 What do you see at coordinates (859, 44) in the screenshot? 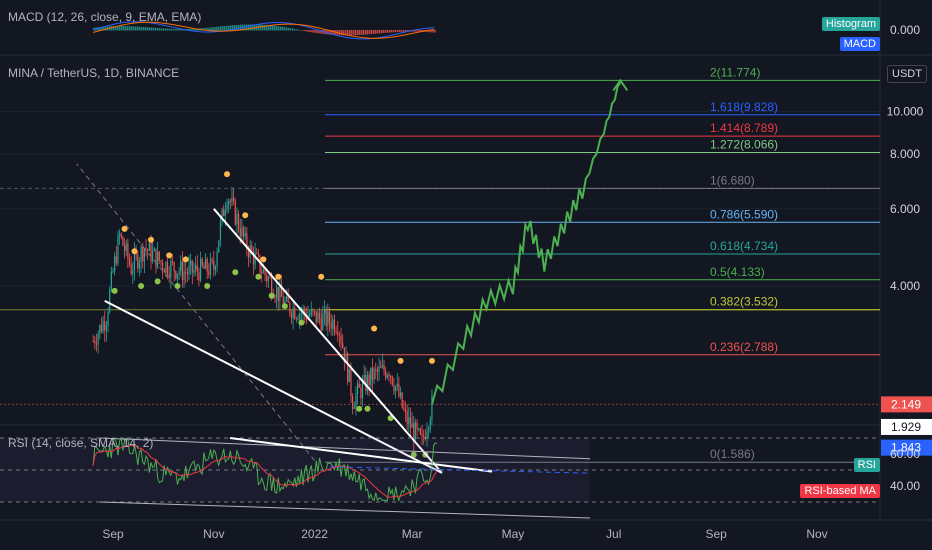
I see `macd-badge: MACD` at bounding box center [859, 44].